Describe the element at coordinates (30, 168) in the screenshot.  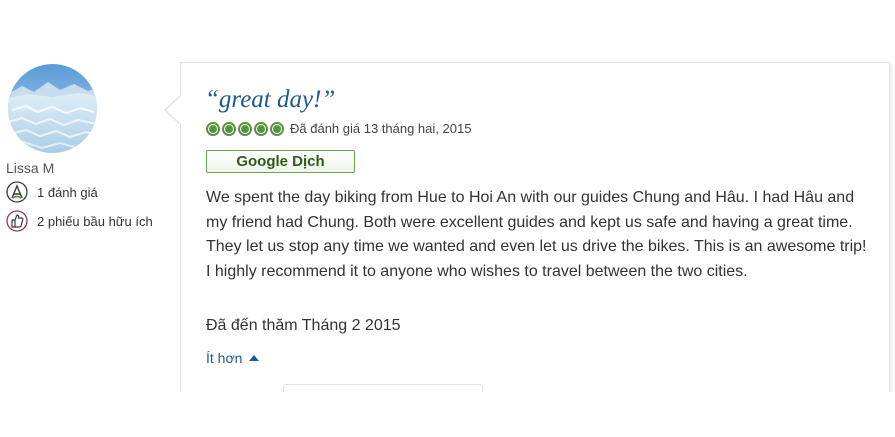
I see `reviewer-name: Lissa M` at that location.